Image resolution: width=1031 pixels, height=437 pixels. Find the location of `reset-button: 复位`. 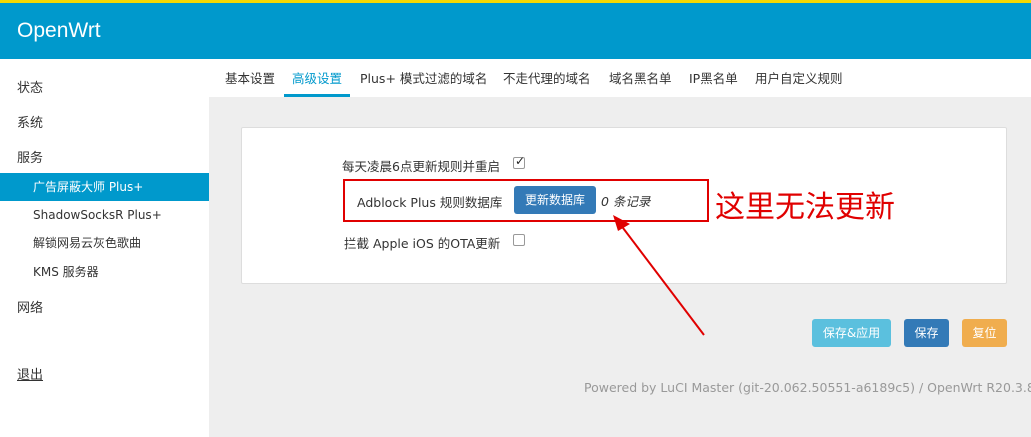

reset-button: 复位 is located at coordinates (984, 333).